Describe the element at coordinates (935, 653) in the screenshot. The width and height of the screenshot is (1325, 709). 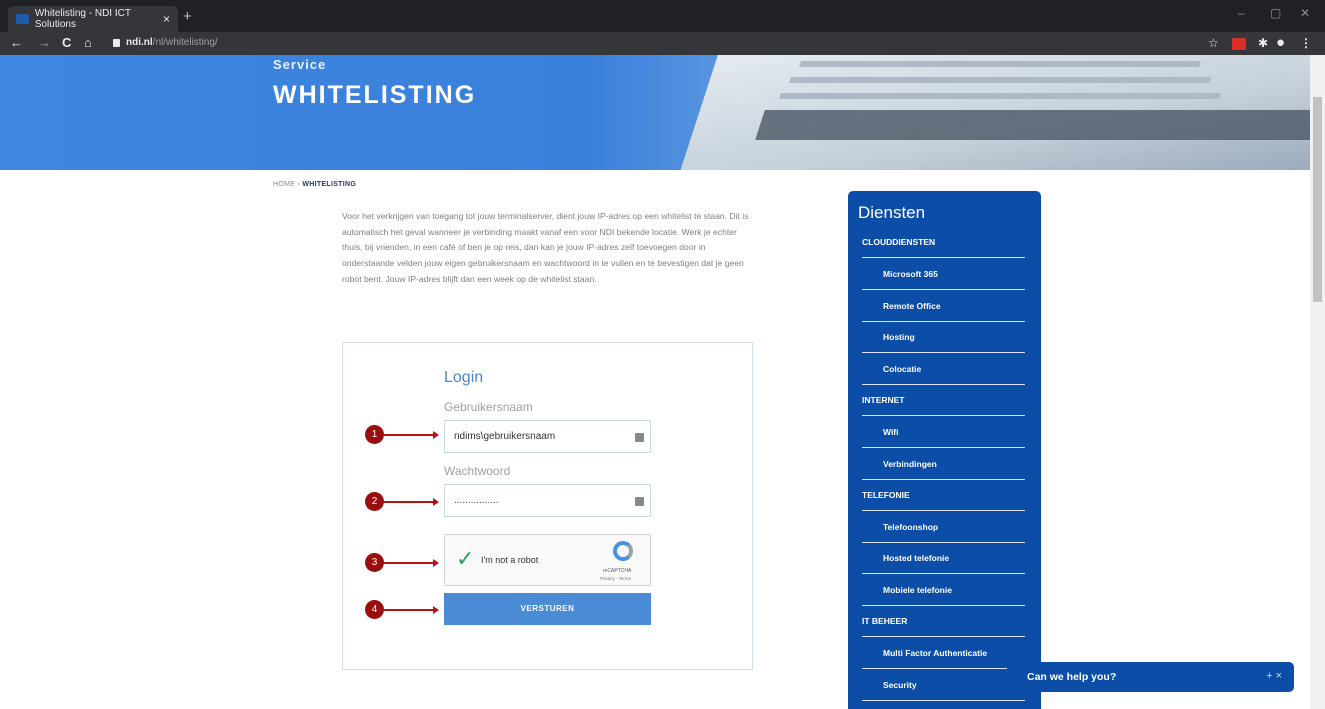
I see `sidebar-item-multi-factor-authenticatie: Multi Factor Authenticatie` at that location.